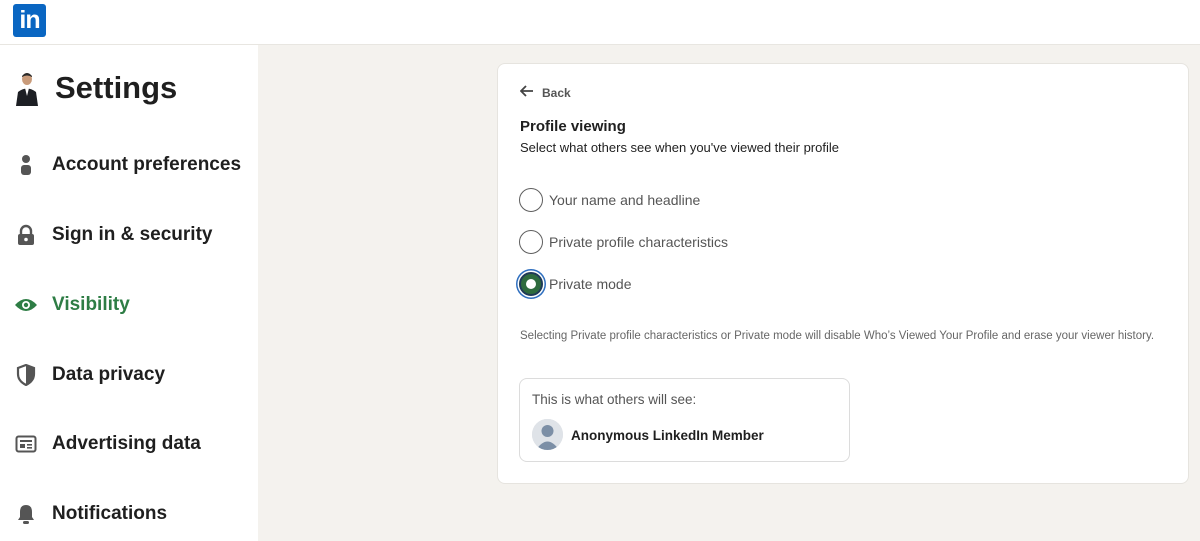  Describe the element at coordinates (29, 20) in the screenshot. I see `linkedin-logo: in` at that location.